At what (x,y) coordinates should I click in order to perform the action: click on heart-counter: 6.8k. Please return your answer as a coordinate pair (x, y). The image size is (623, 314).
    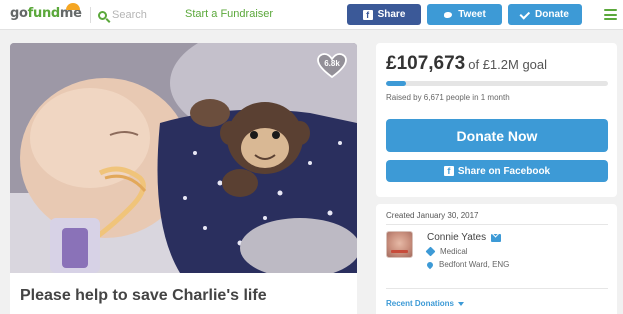
    Looking at the image, I should click on (332, 66).